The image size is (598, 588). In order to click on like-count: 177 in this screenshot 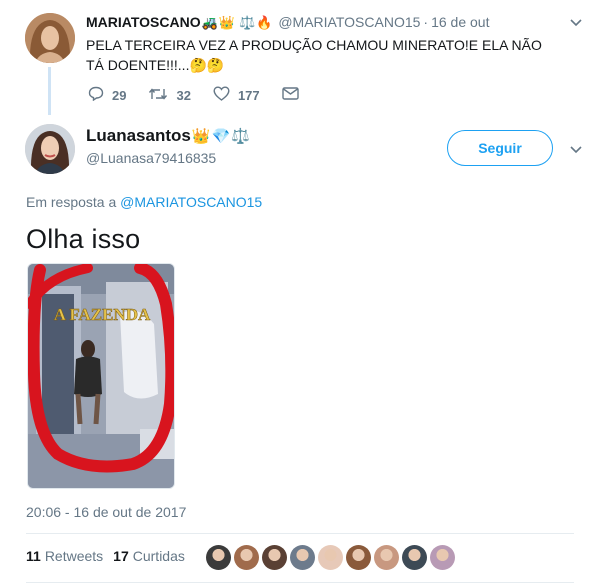, I will do `click(248, 95)`.